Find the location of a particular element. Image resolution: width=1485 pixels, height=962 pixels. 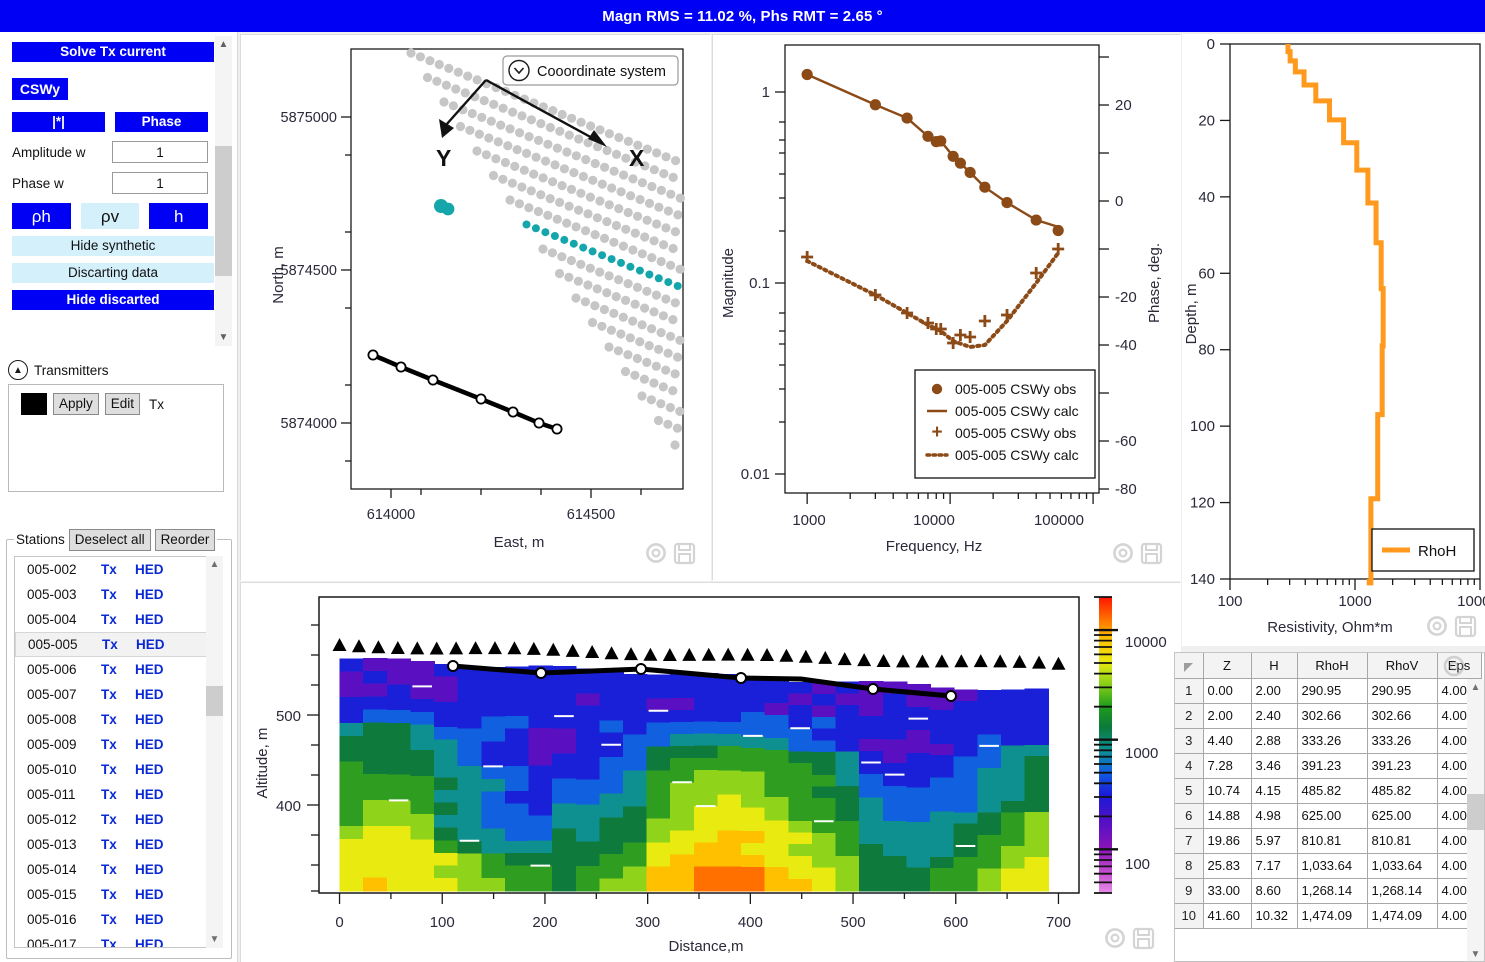

thickness-h-button: h is located at coordinates (179, 216).